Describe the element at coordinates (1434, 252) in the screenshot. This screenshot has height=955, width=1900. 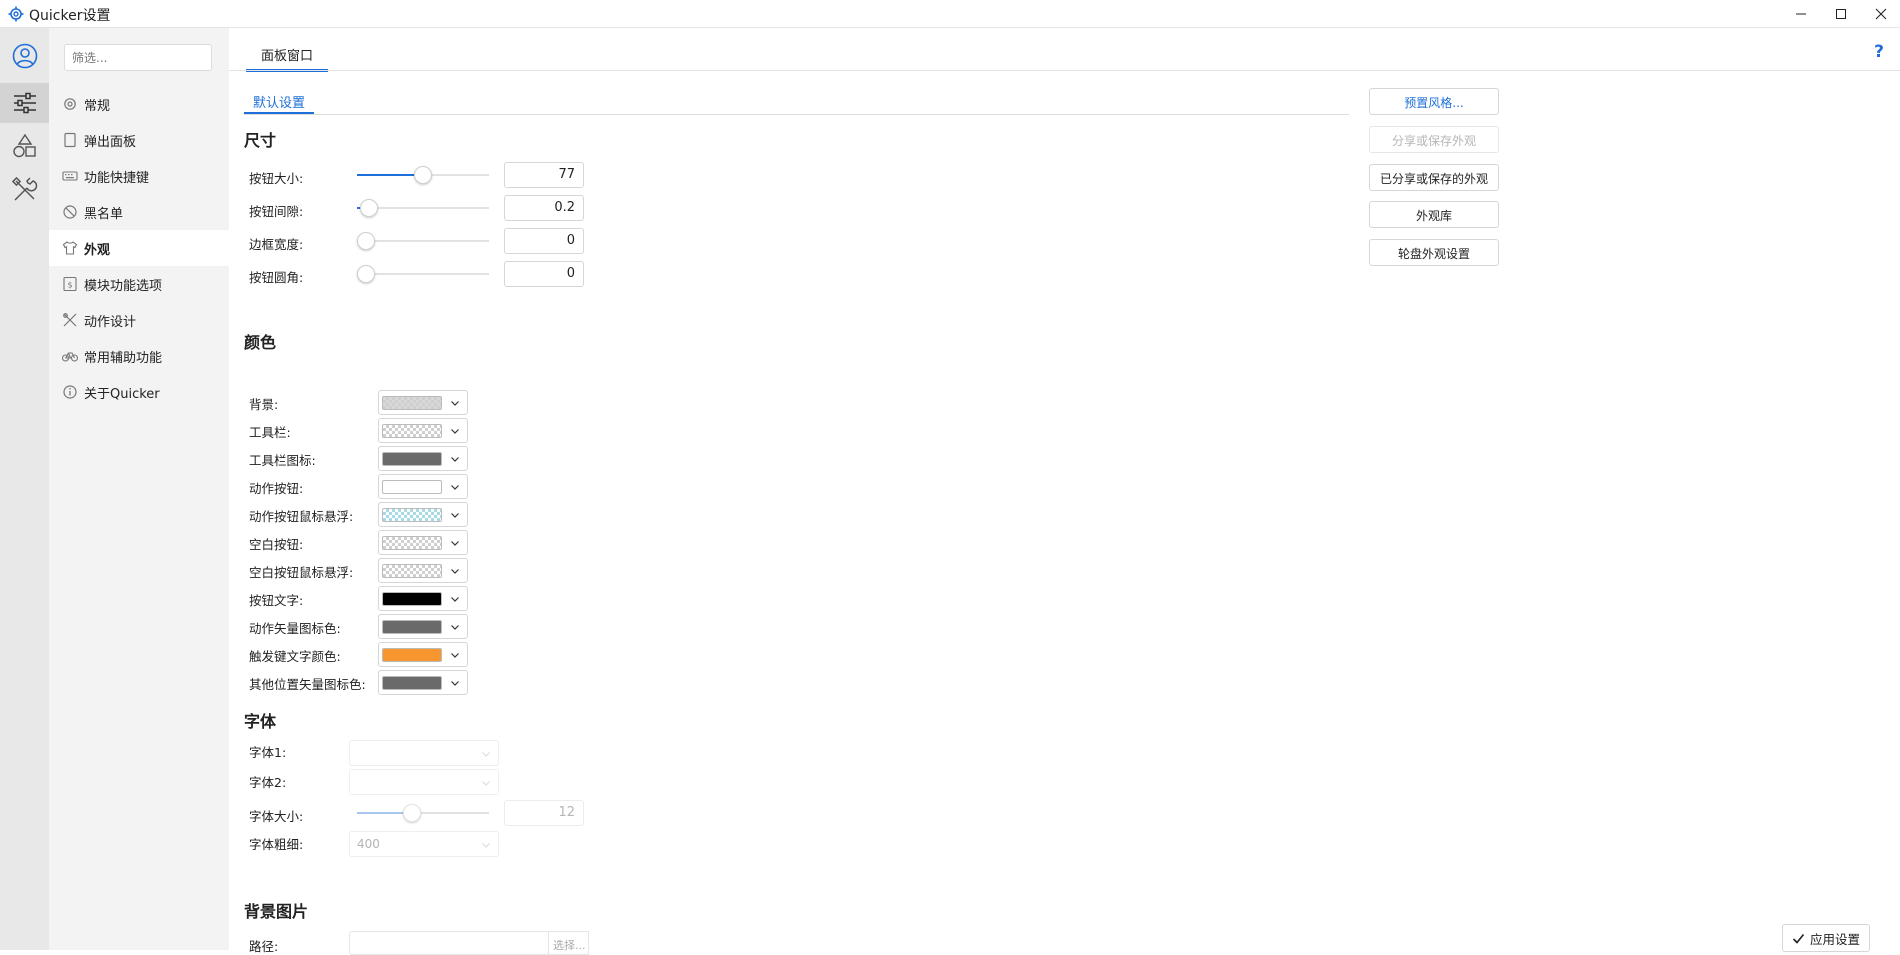
I see `wheel-appearance-button: 轮盘外观设置` at that location.